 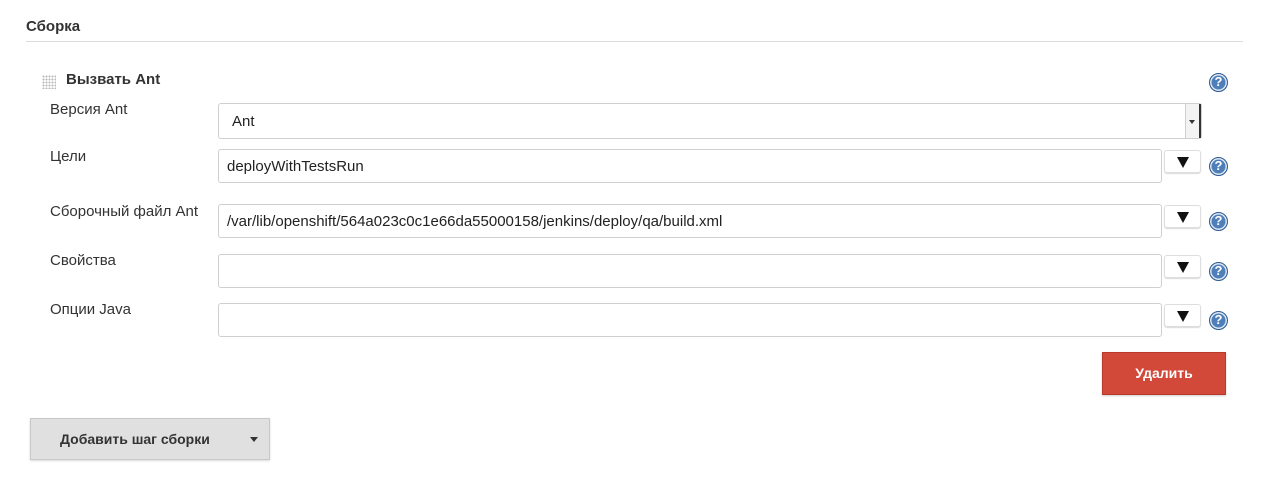 What do you see at coordinates (710, 121) in the screenshot?
I see `ant-version-select: Ant` at bounding box center [710, 121].